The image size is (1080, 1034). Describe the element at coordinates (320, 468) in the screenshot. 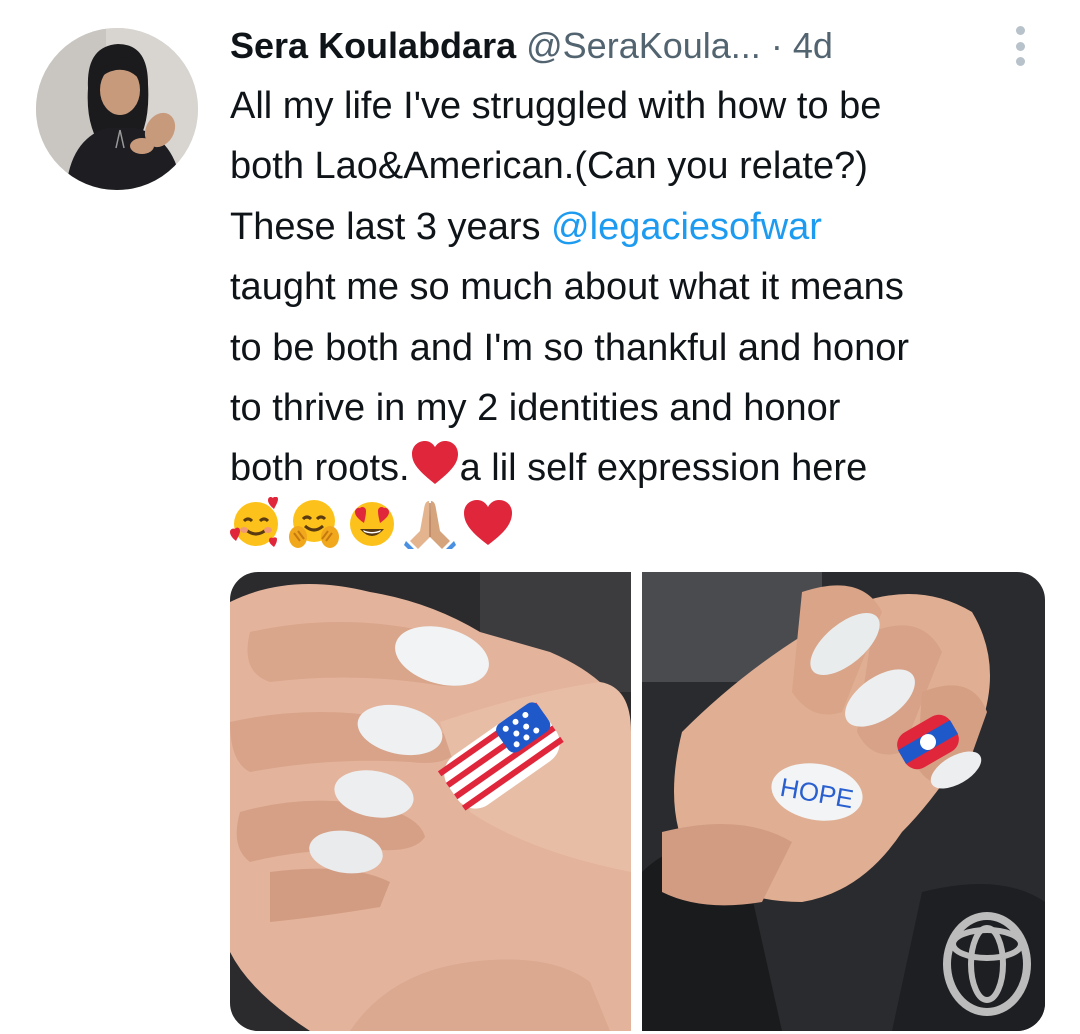

I see `tweet-text-segment: both roots.` at that location.